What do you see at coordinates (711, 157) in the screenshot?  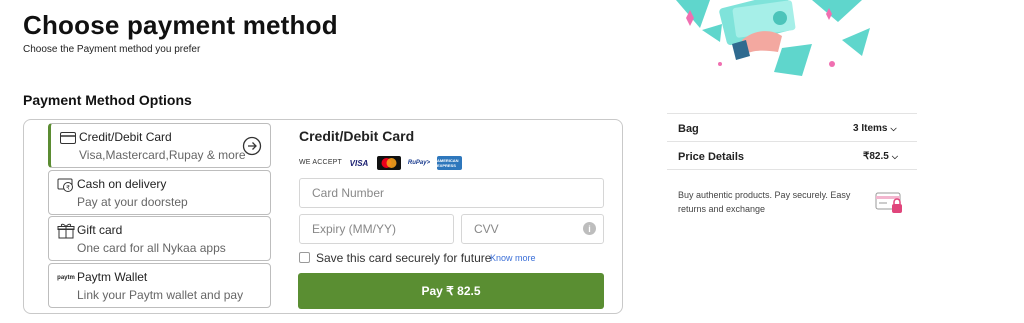 I see `price-details-label: Price Details` at bounding box center [711, 157].